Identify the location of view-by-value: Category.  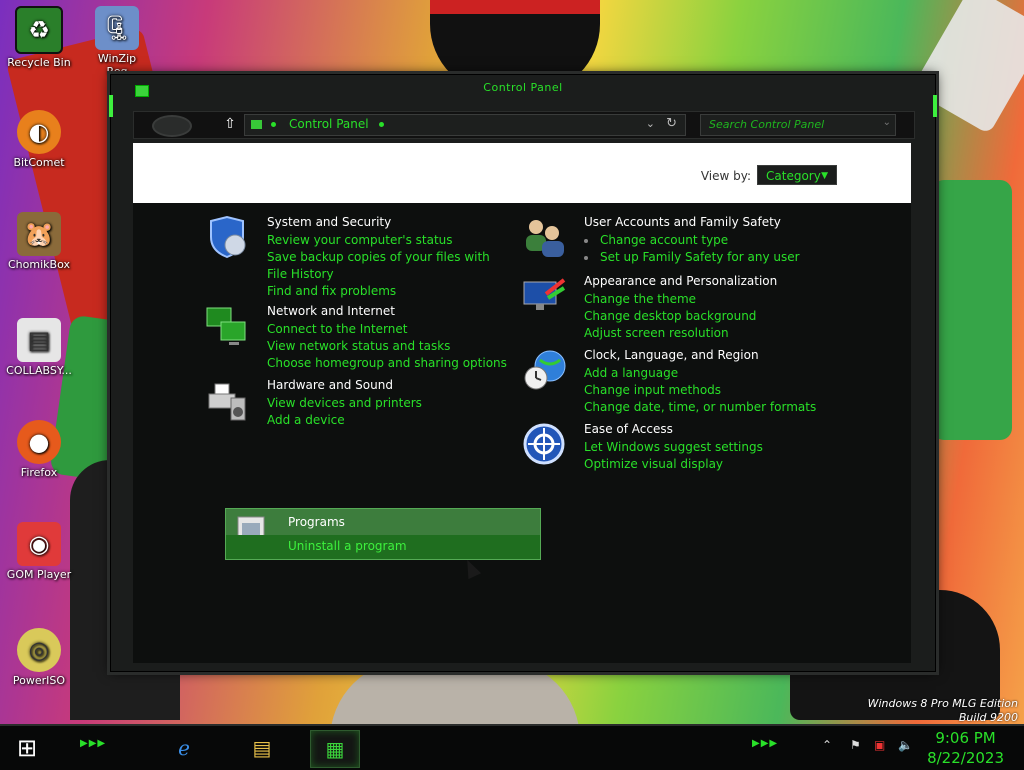
(793, 176).